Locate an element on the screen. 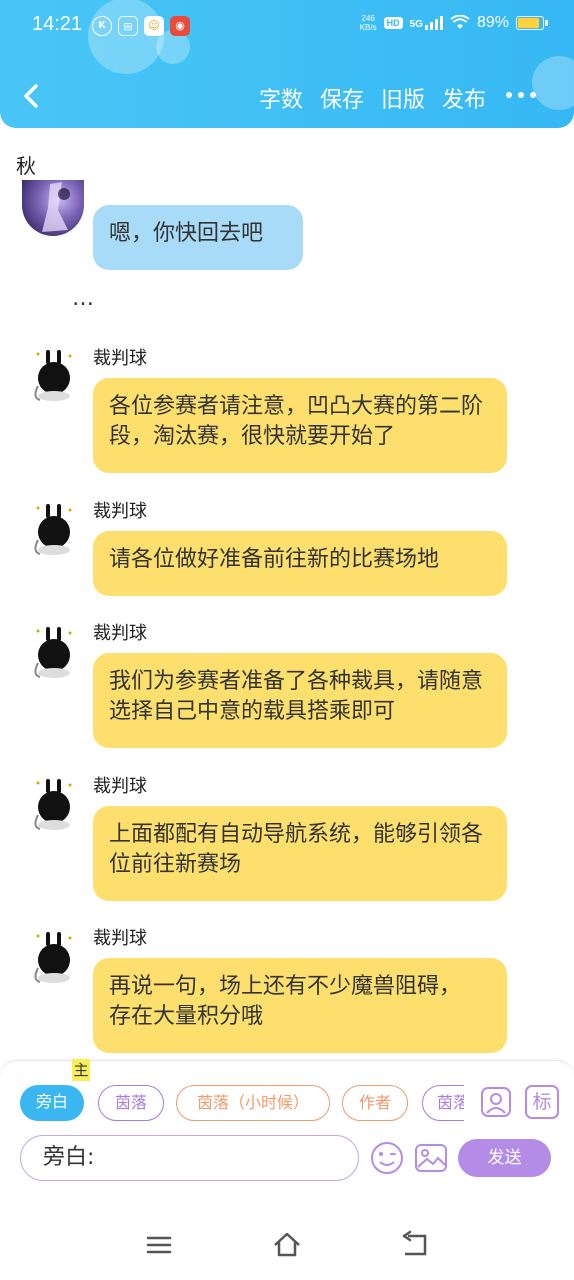 This screenshot has height=1280, width=574. system-nav-bar is located at coordinates (287, 1246).